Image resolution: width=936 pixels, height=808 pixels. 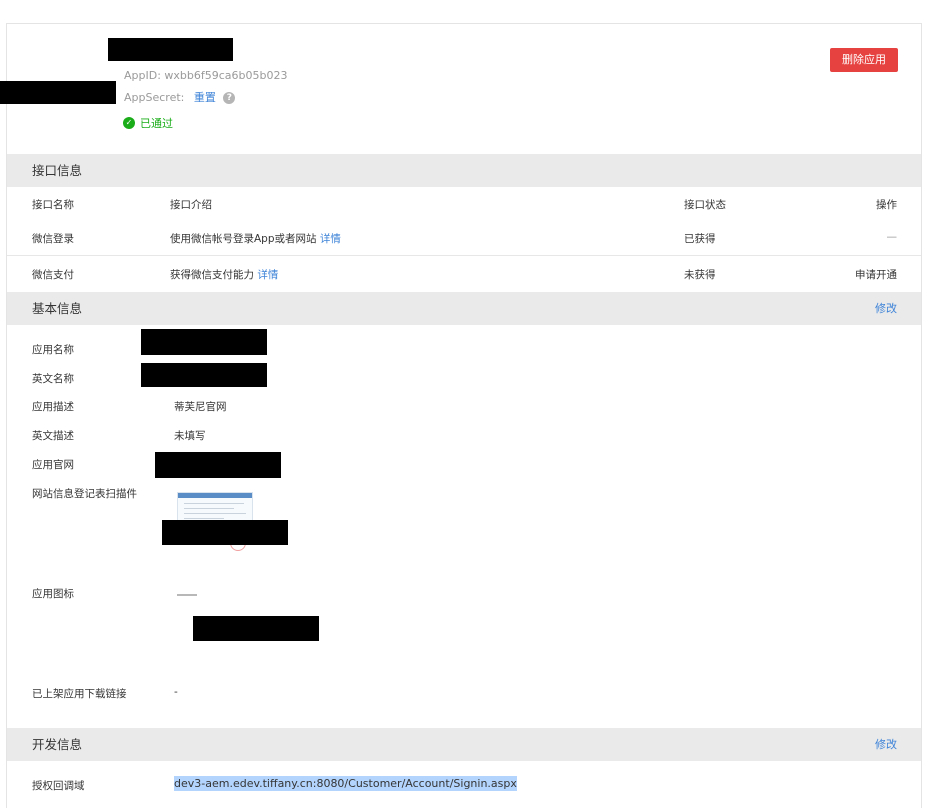 What do you see at coordinates (53, 379) in the screenshot?
I see `label-en-name: 英文名称` at bounding box center [53, 379].